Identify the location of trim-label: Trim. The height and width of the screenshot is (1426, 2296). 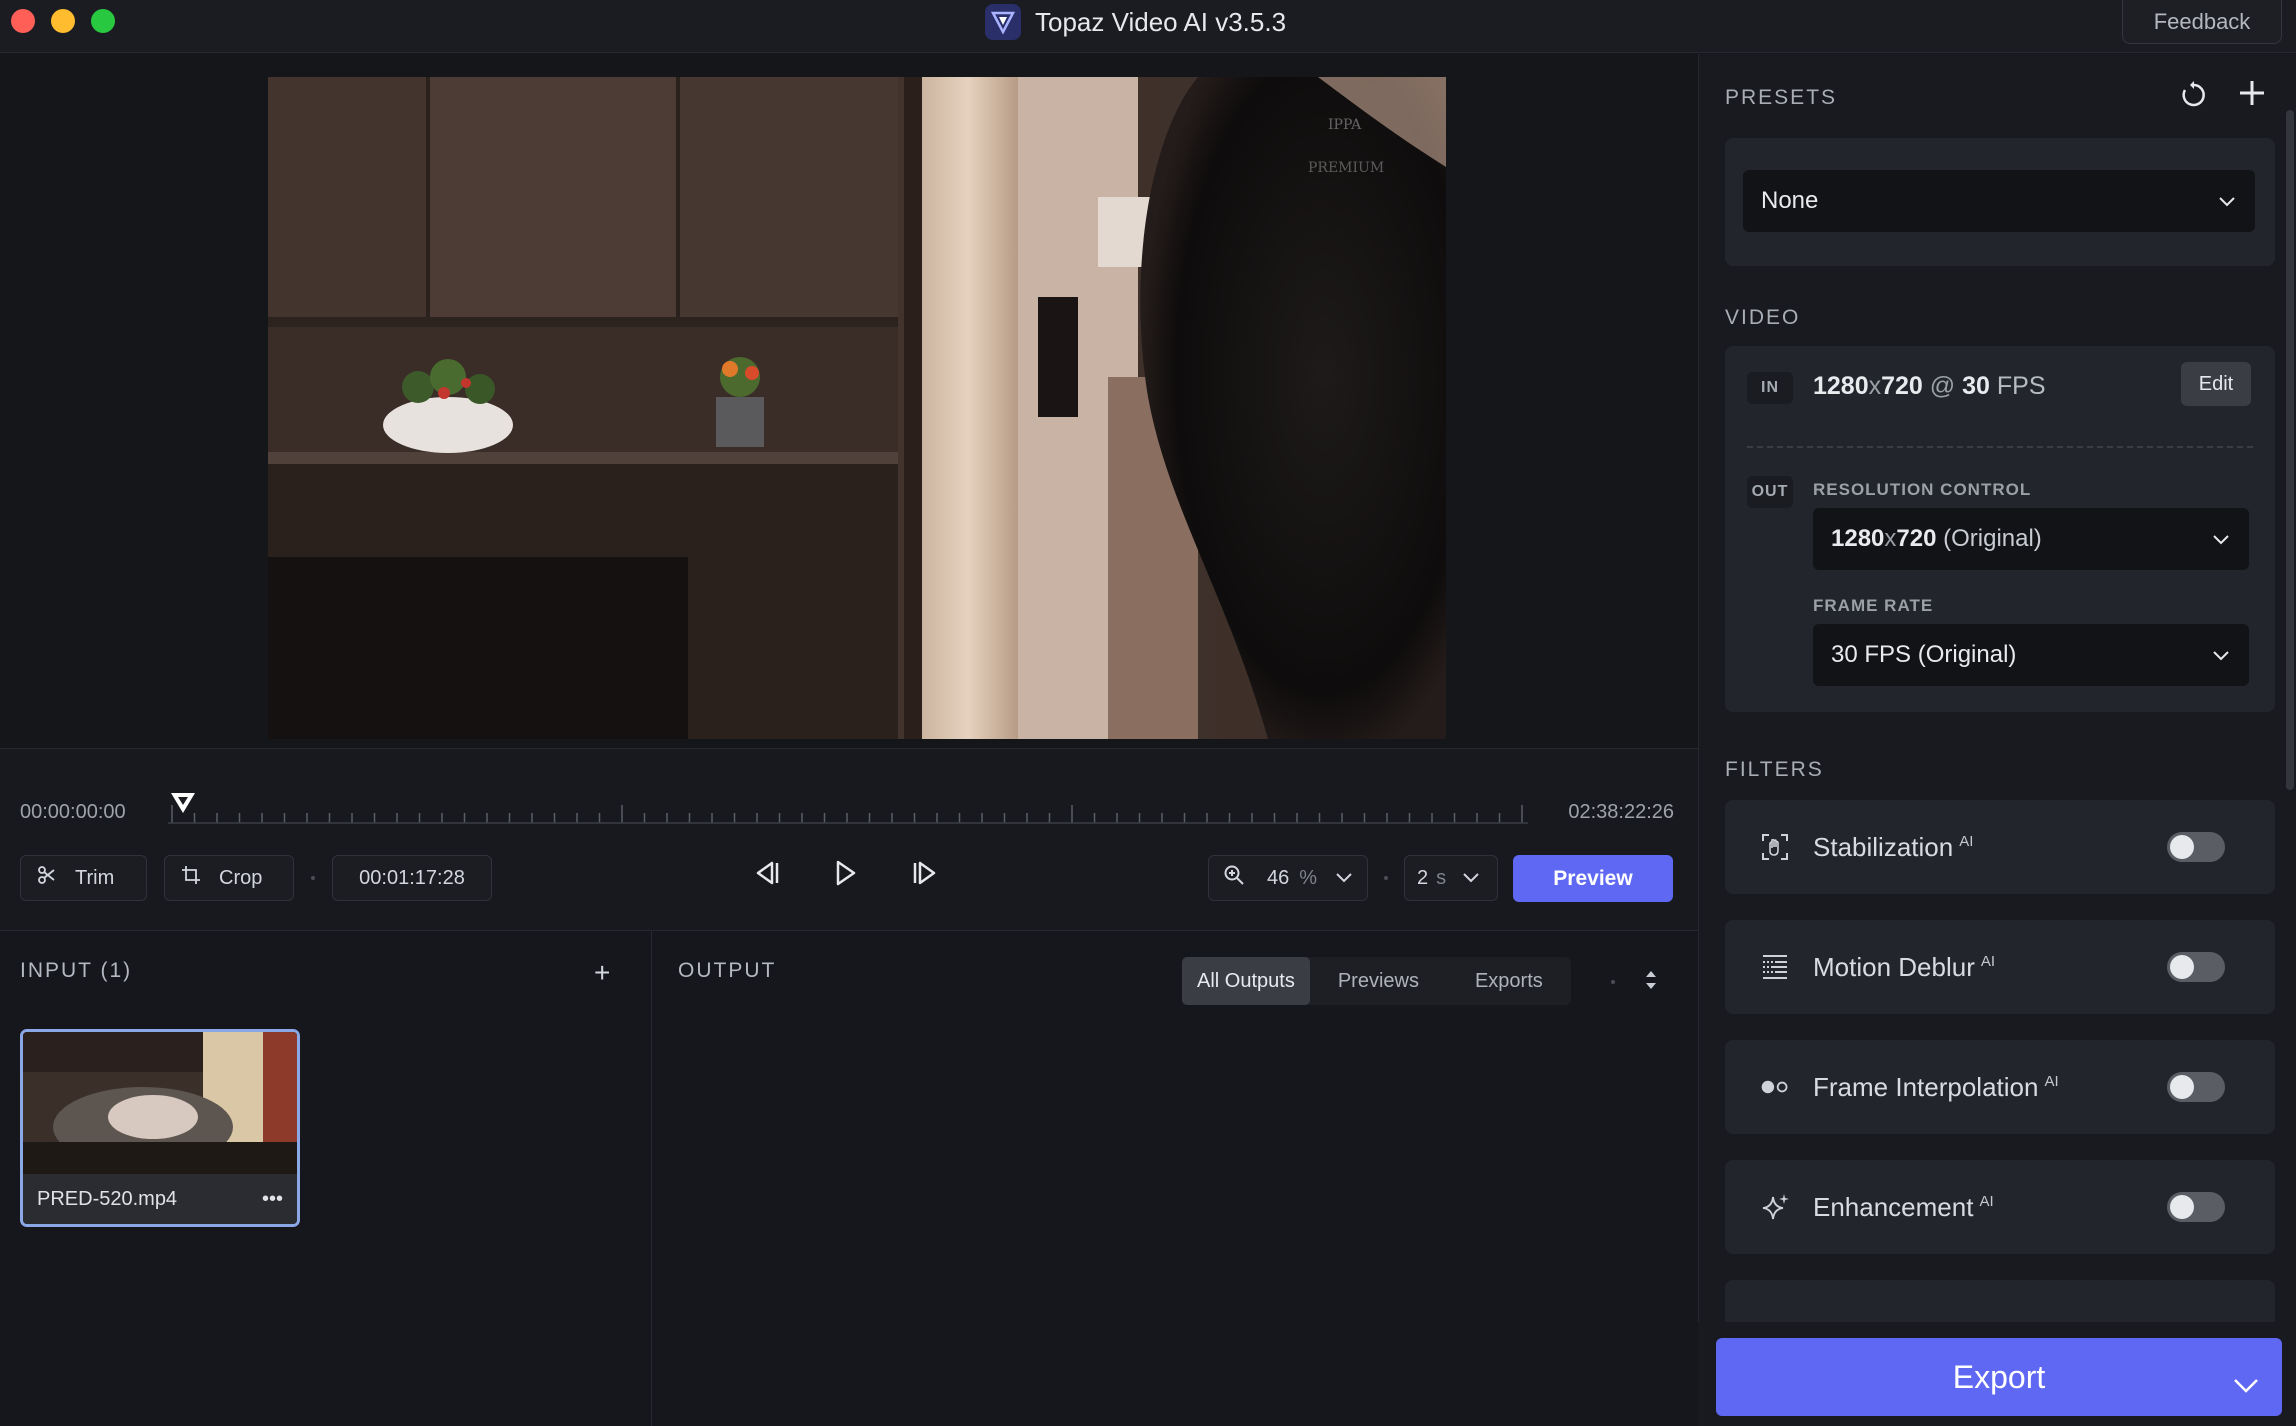
(95, 877).